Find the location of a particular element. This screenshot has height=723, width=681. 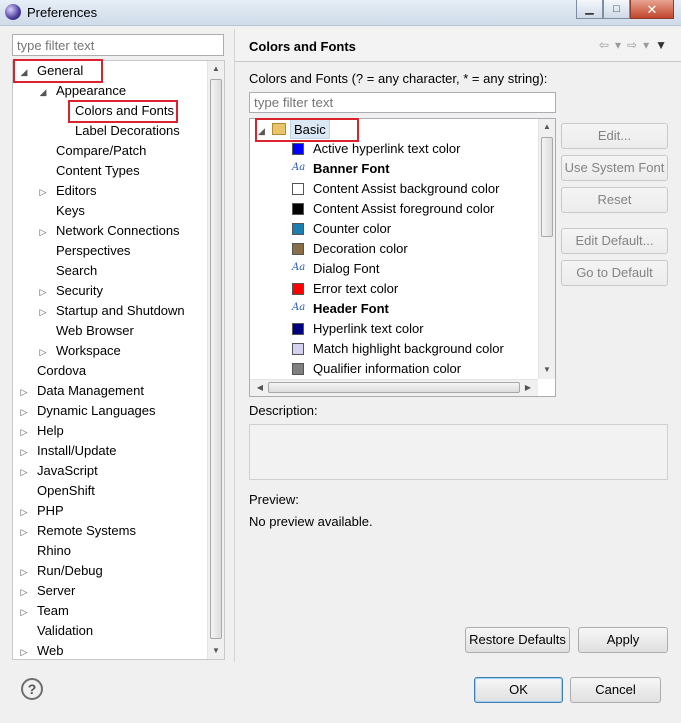

reset-button: Reset is located at coordinates (614, 200).